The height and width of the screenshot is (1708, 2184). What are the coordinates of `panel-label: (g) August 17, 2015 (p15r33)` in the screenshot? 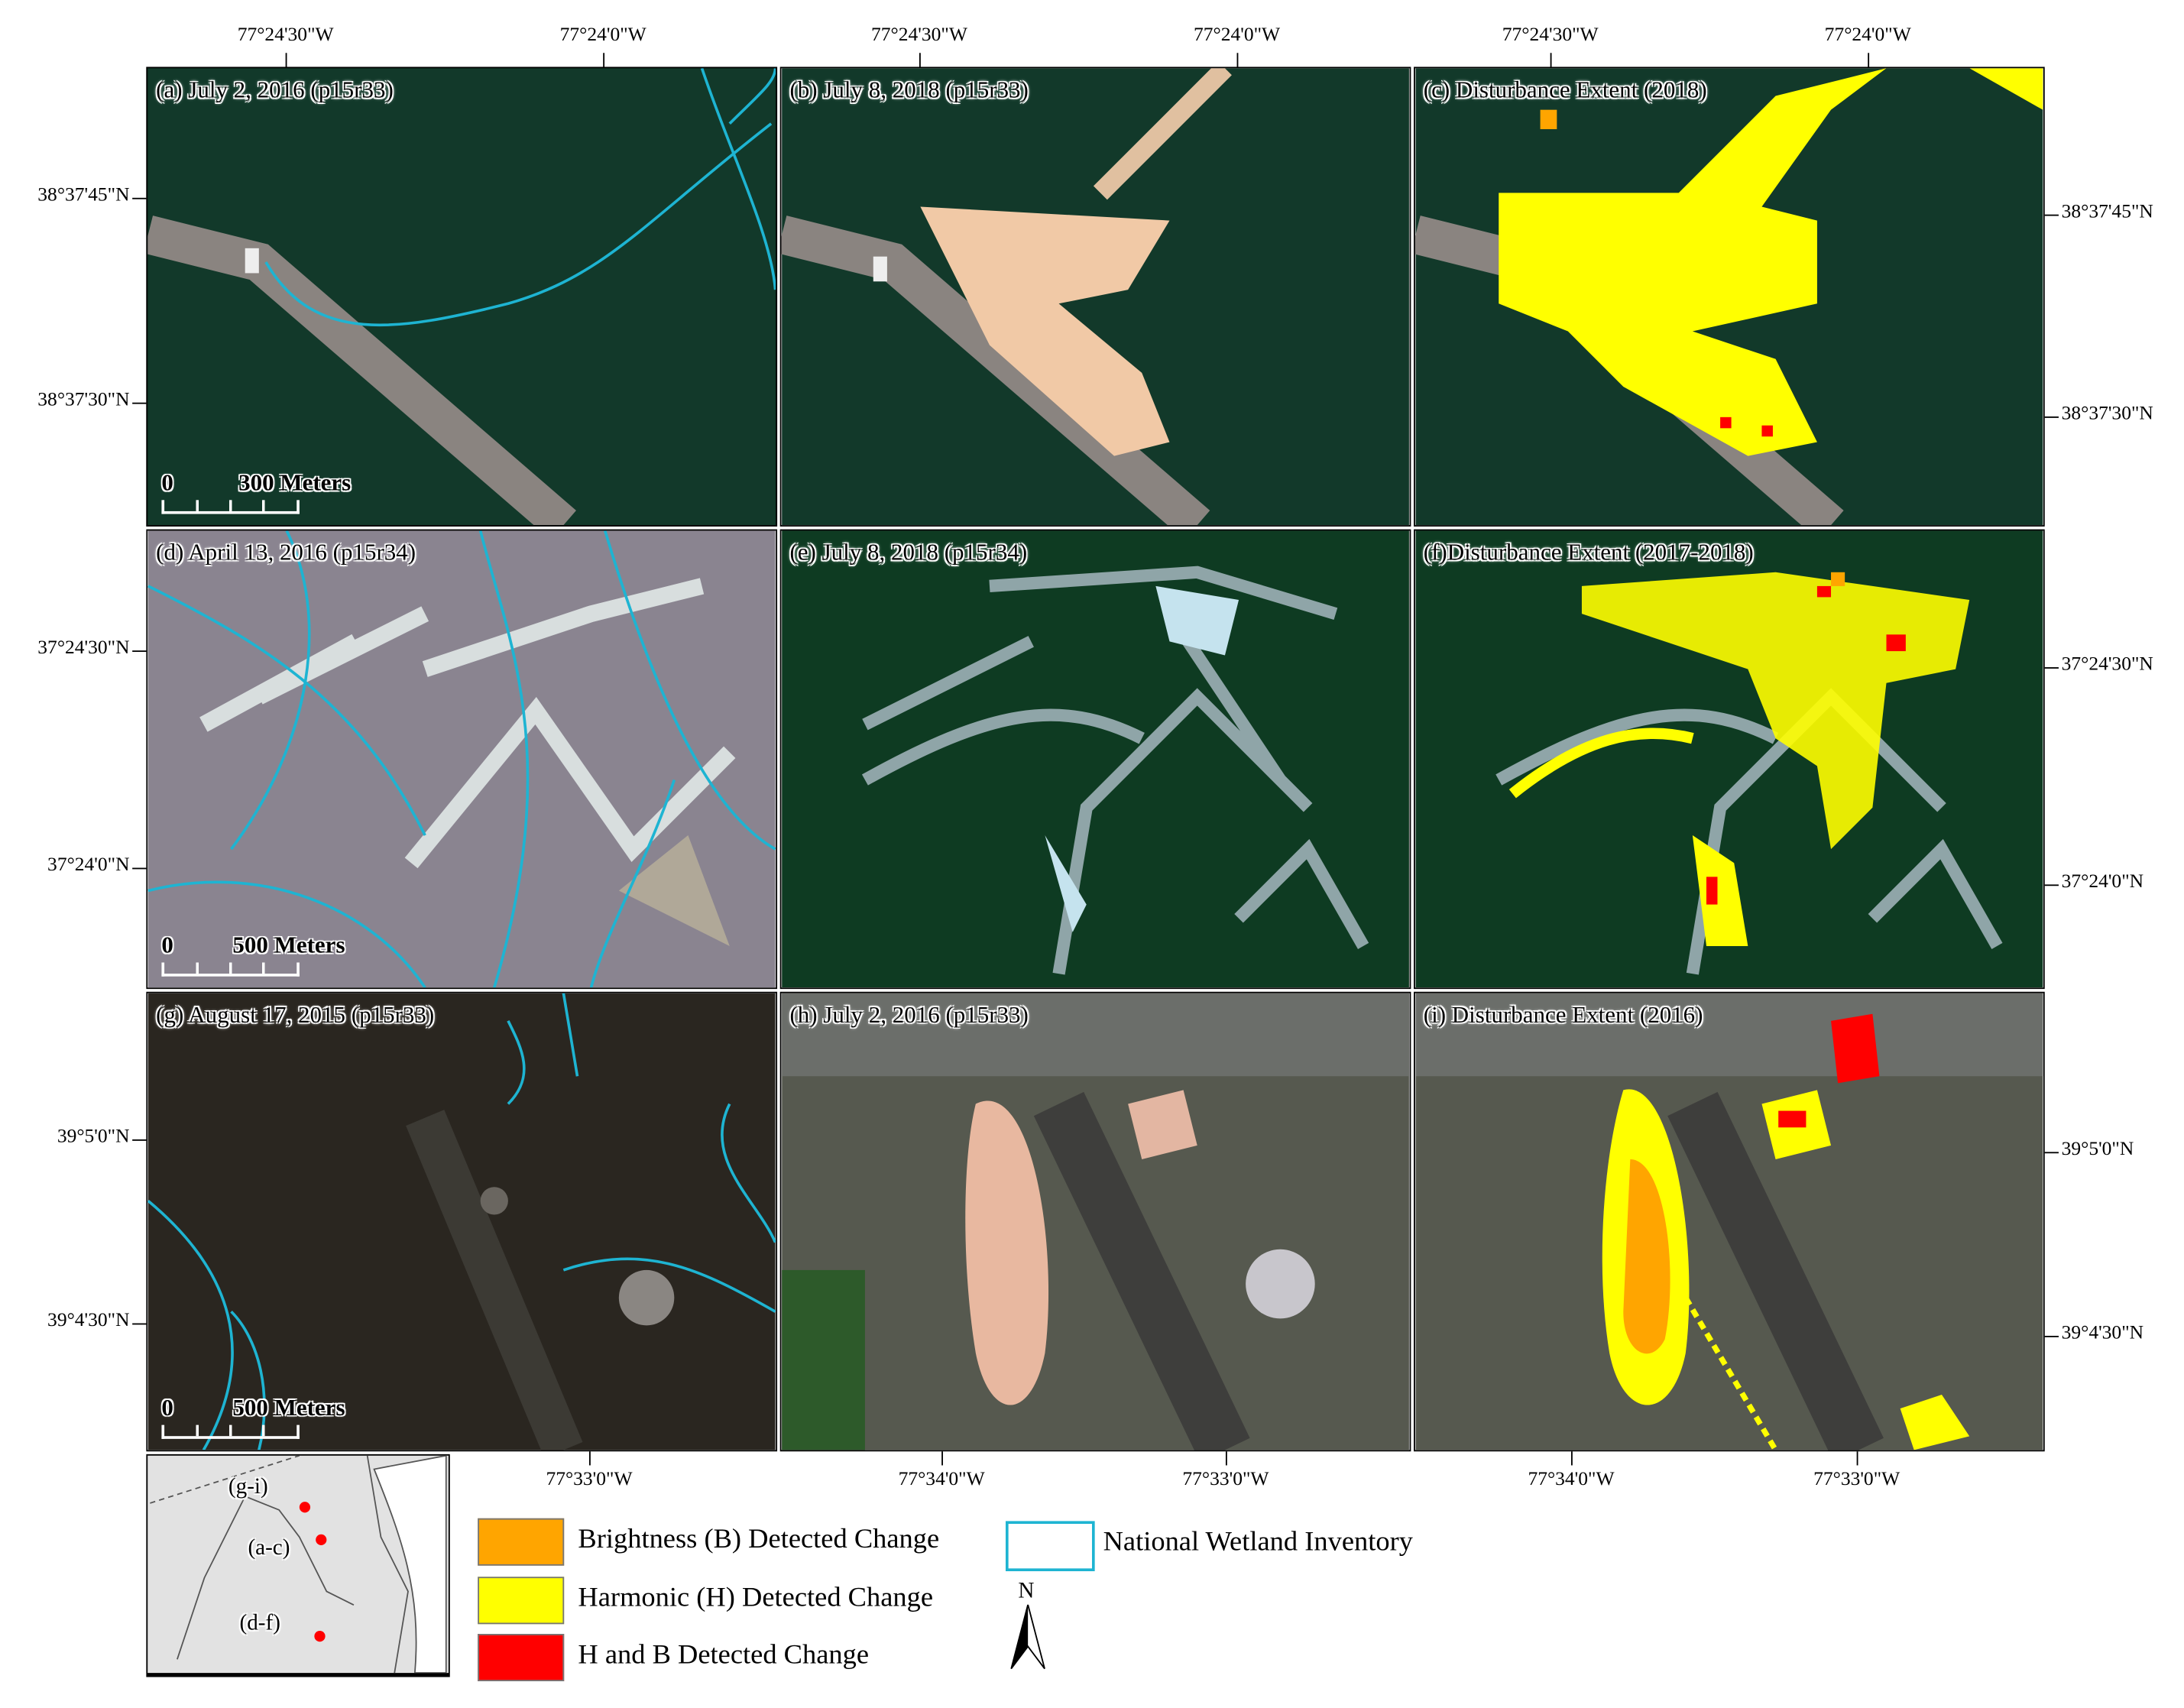 It's located at (295, 1015).